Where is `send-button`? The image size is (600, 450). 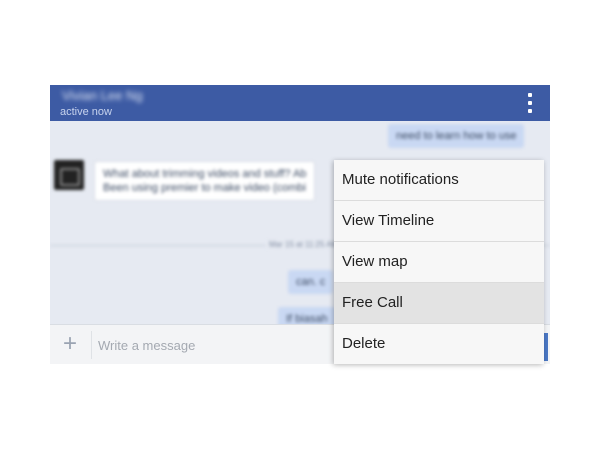
send-button is located at coordinates (546, 347).